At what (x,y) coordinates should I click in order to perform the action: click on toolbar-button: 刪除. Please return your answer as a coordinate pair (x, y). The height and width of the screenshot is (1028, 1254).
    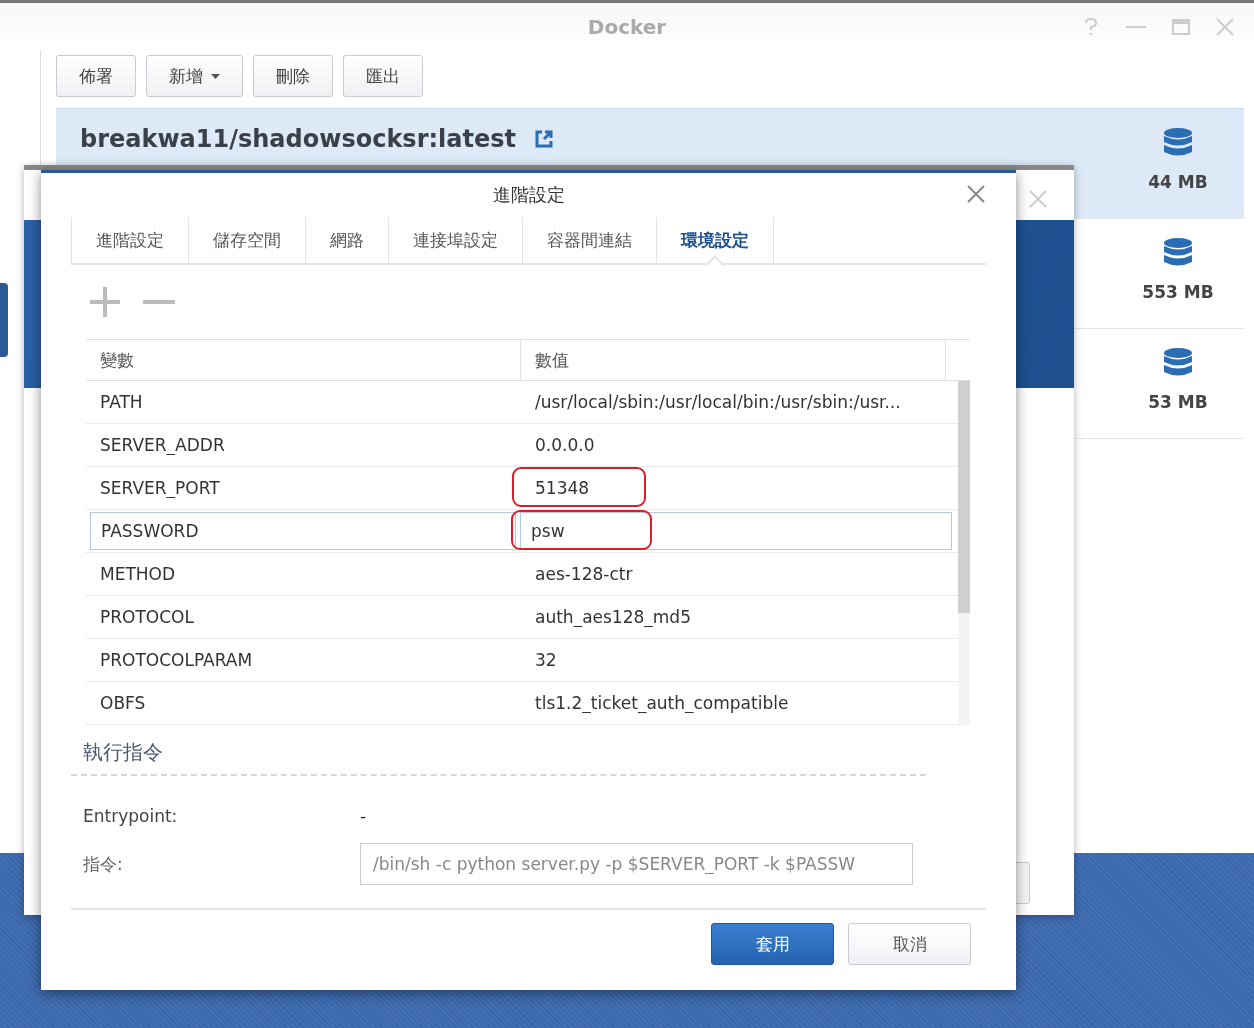
    Looking at the image, I should click on (293, 76).